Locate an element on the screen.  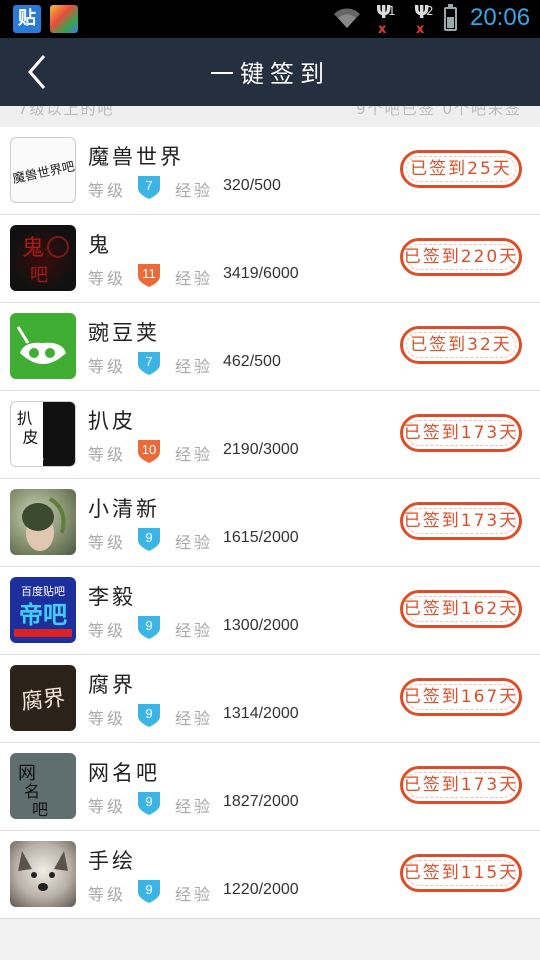
signal-icon-sim1: Ψ1x is located at coordinates (386, 20).